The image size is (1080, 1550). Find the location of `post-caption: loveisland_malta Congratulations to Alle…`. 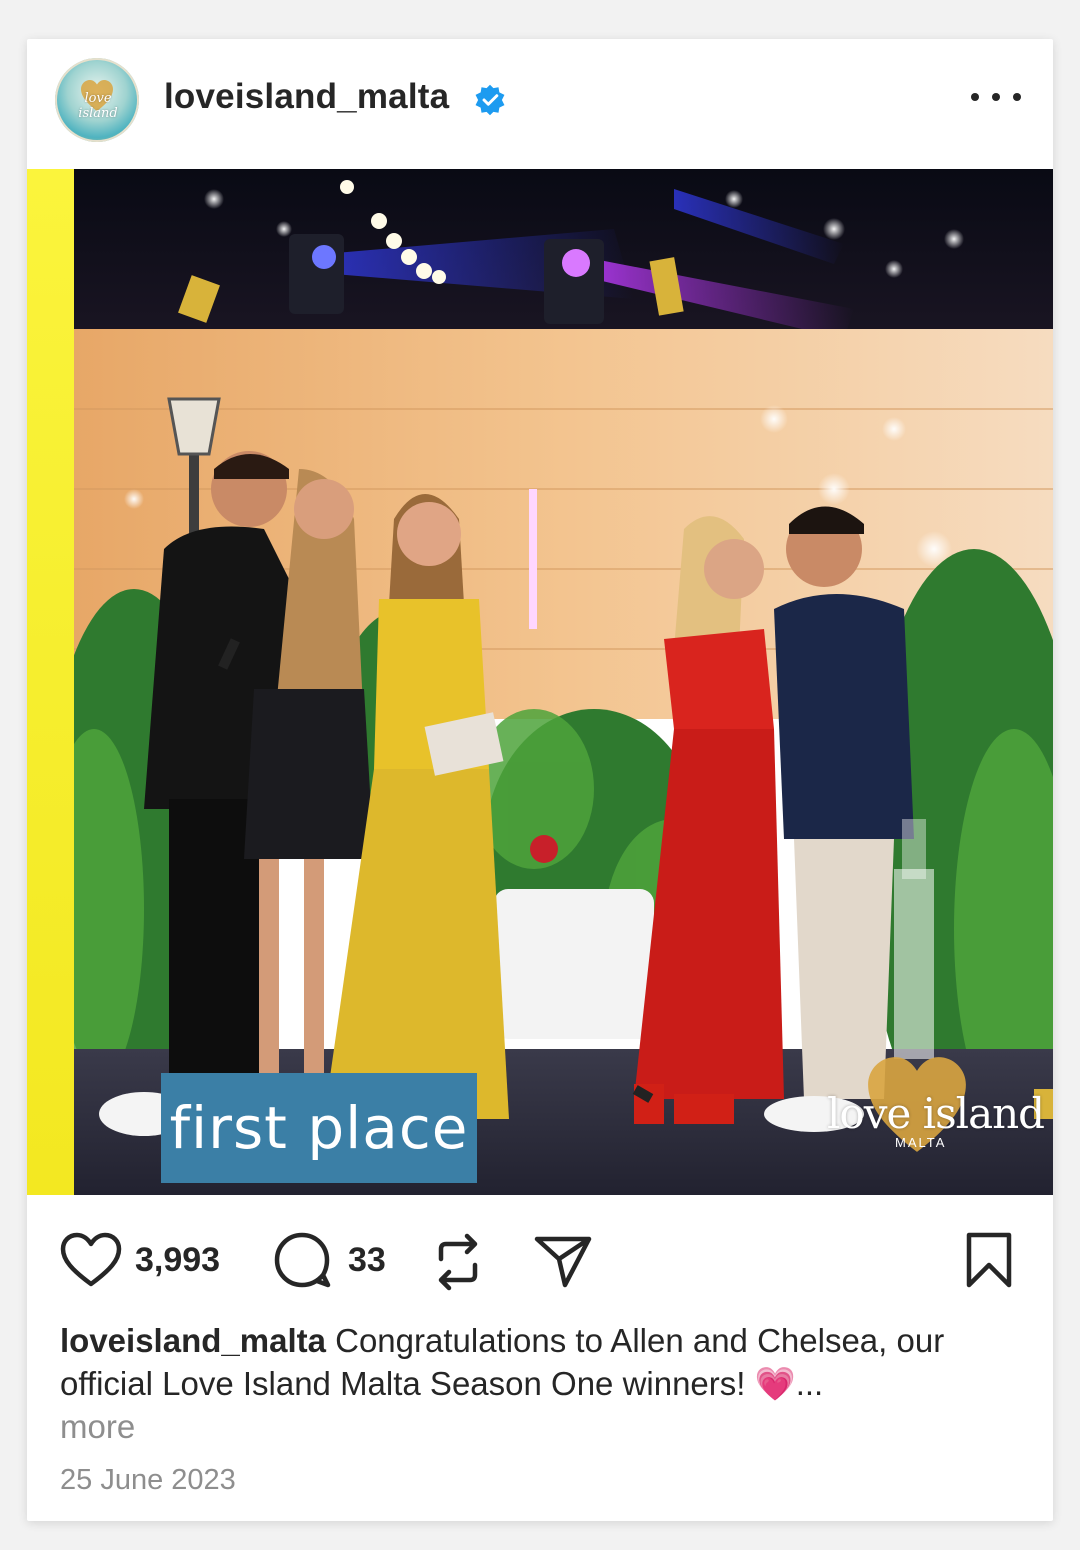

post-caption: loveisland_malta Congratulations to Alle… is located at coordinates (540, 1383).